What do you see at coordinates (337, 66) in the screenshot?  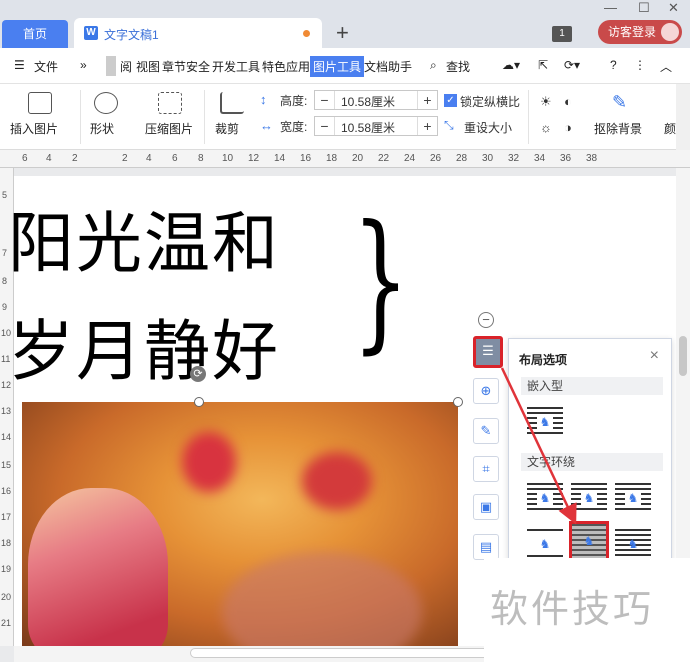 I see `menu-picture-tools: 图片工具` at bounding box center [337, 66].